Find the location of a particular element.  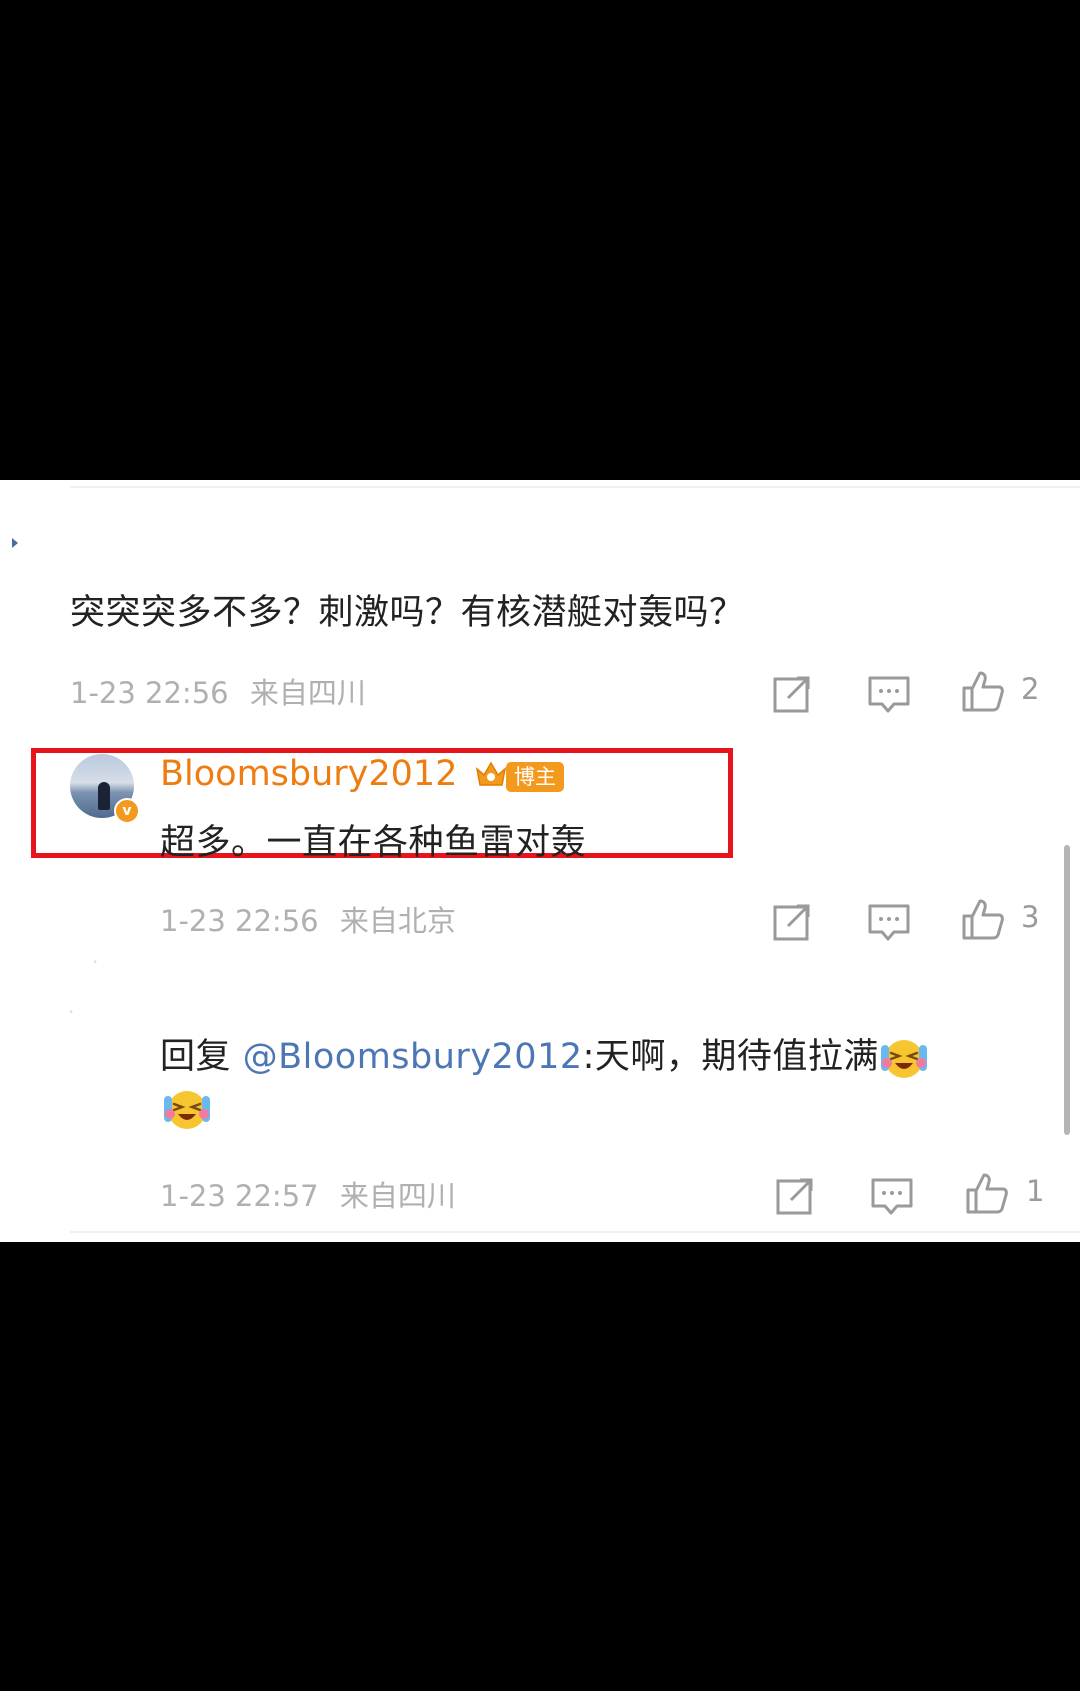

sub-reply-location: 来自四川 is located at coordinates (397, 1196).